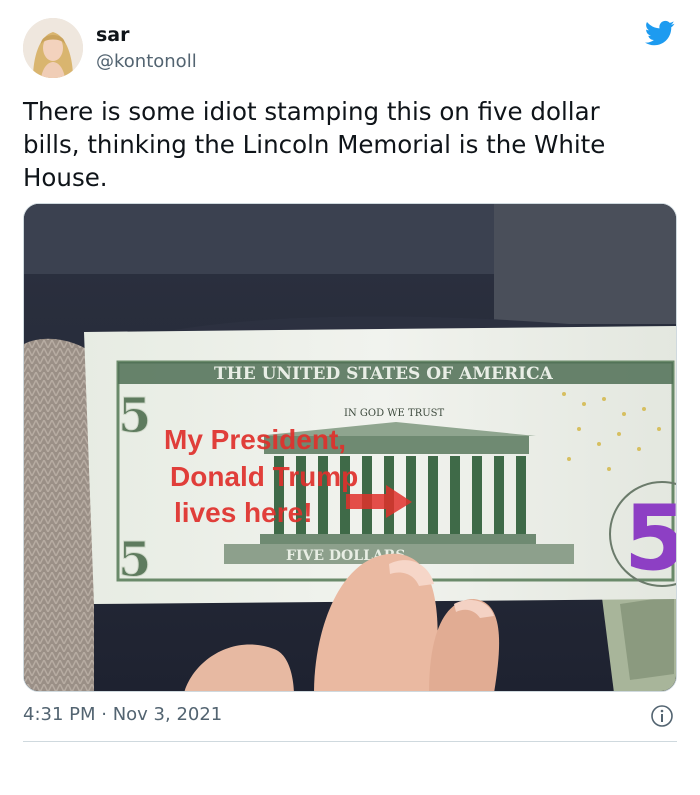 The image size is (700, 795). What do you see at coordinates (243, 512) in the screenshot?
I see `stamp-line-3: lives here!` at bounding box center [243, 512].